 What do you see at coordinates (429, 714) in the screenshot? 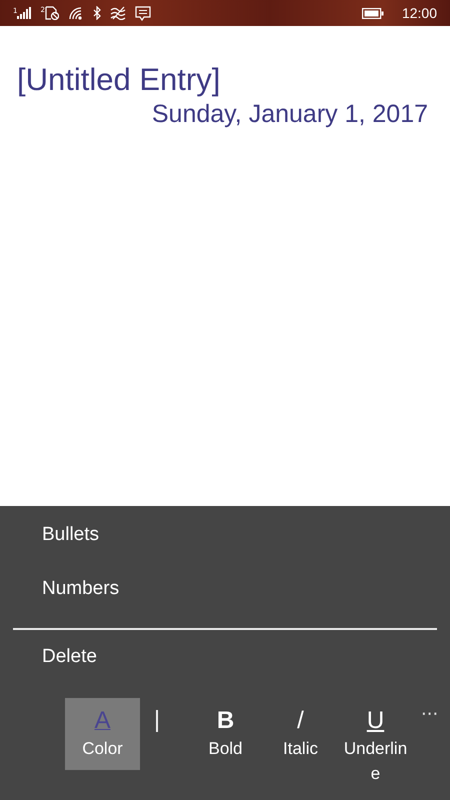
I see `more-button: ···` at bounding box center [429, 714].